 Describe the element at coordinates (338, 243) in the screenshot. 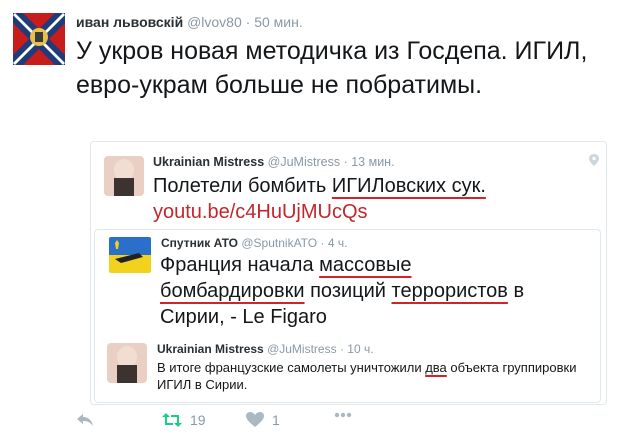

I see `quote-time: 4 ч.` at that location.